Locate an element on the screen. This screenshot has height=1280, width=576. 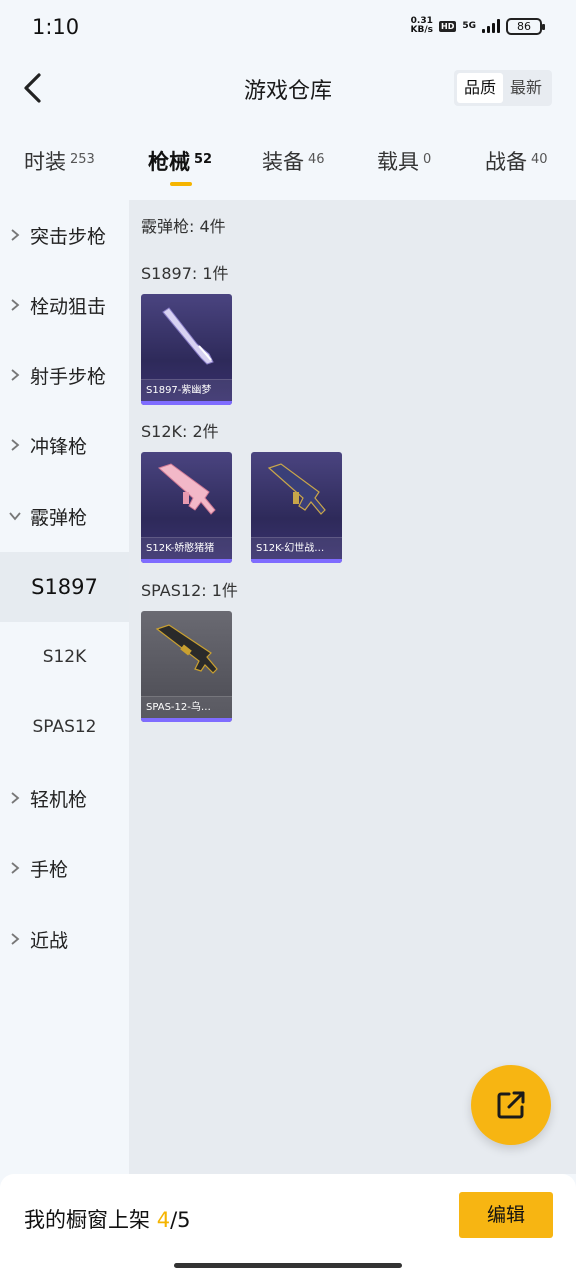
sort-quality-option: 品质 is located at coordinates (479, 88).